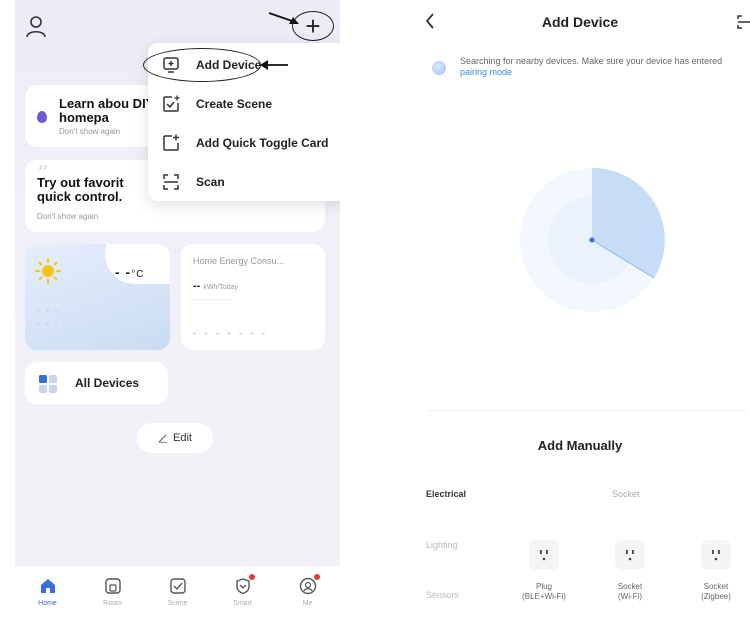 Image resolution: width=750 pixels, height=618 pixels. Describe the element at coordinates (130, 272) in the screenshot. I see `temperature-value: - -°C` at that location.